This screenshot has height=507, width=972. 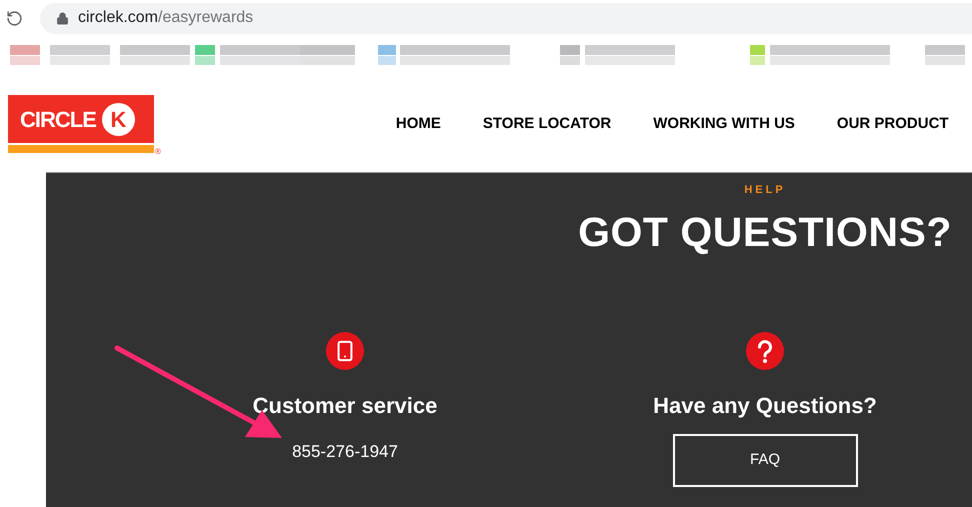 What do you see at coordinates (418, 124) in the screenshot?
I see `nav-link: HOME` at bounding box center [418, 124].